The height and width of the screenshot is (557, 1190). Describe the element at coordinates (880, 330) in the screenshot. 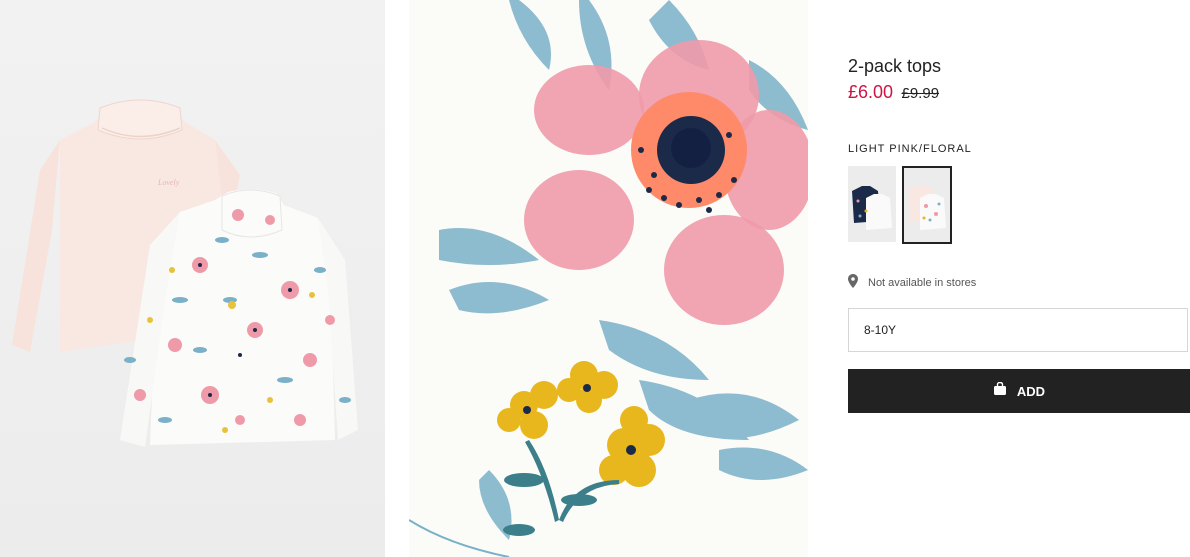

I see `selected-size: 8-10Y` at that location.